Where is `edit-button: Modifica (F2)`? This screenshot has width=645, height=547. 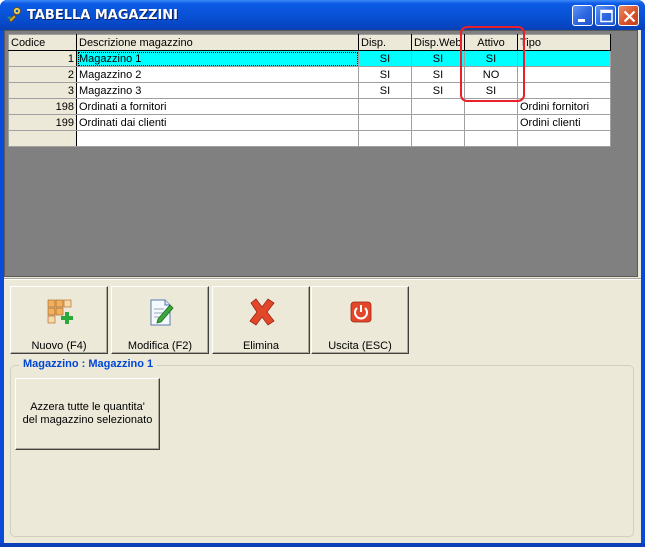
edit-button: Modifica (F2) is located at coordinates (160, 320).